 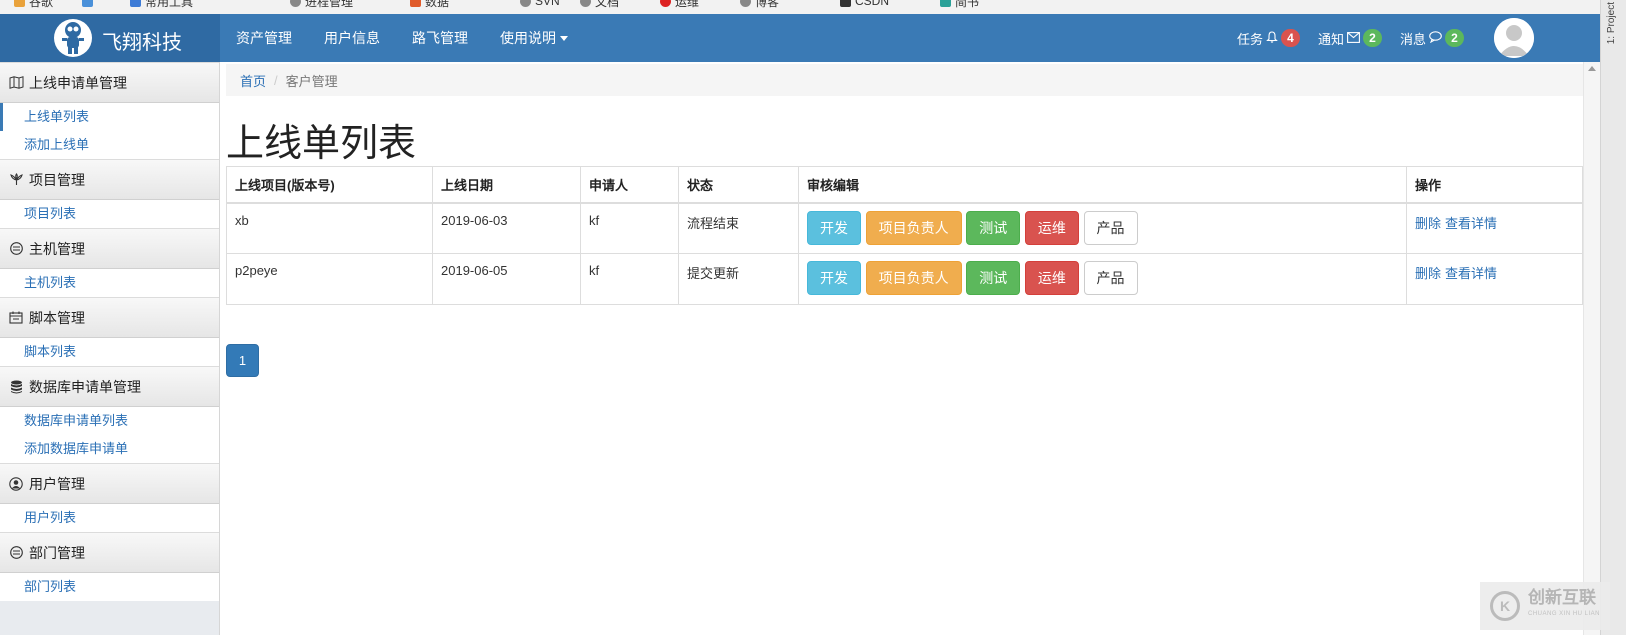 What do you see at coordinates (78, 82) in the screenshot?
I see `sidebar-group-label: 上线申请单管理` at bounding box center [78, 82].